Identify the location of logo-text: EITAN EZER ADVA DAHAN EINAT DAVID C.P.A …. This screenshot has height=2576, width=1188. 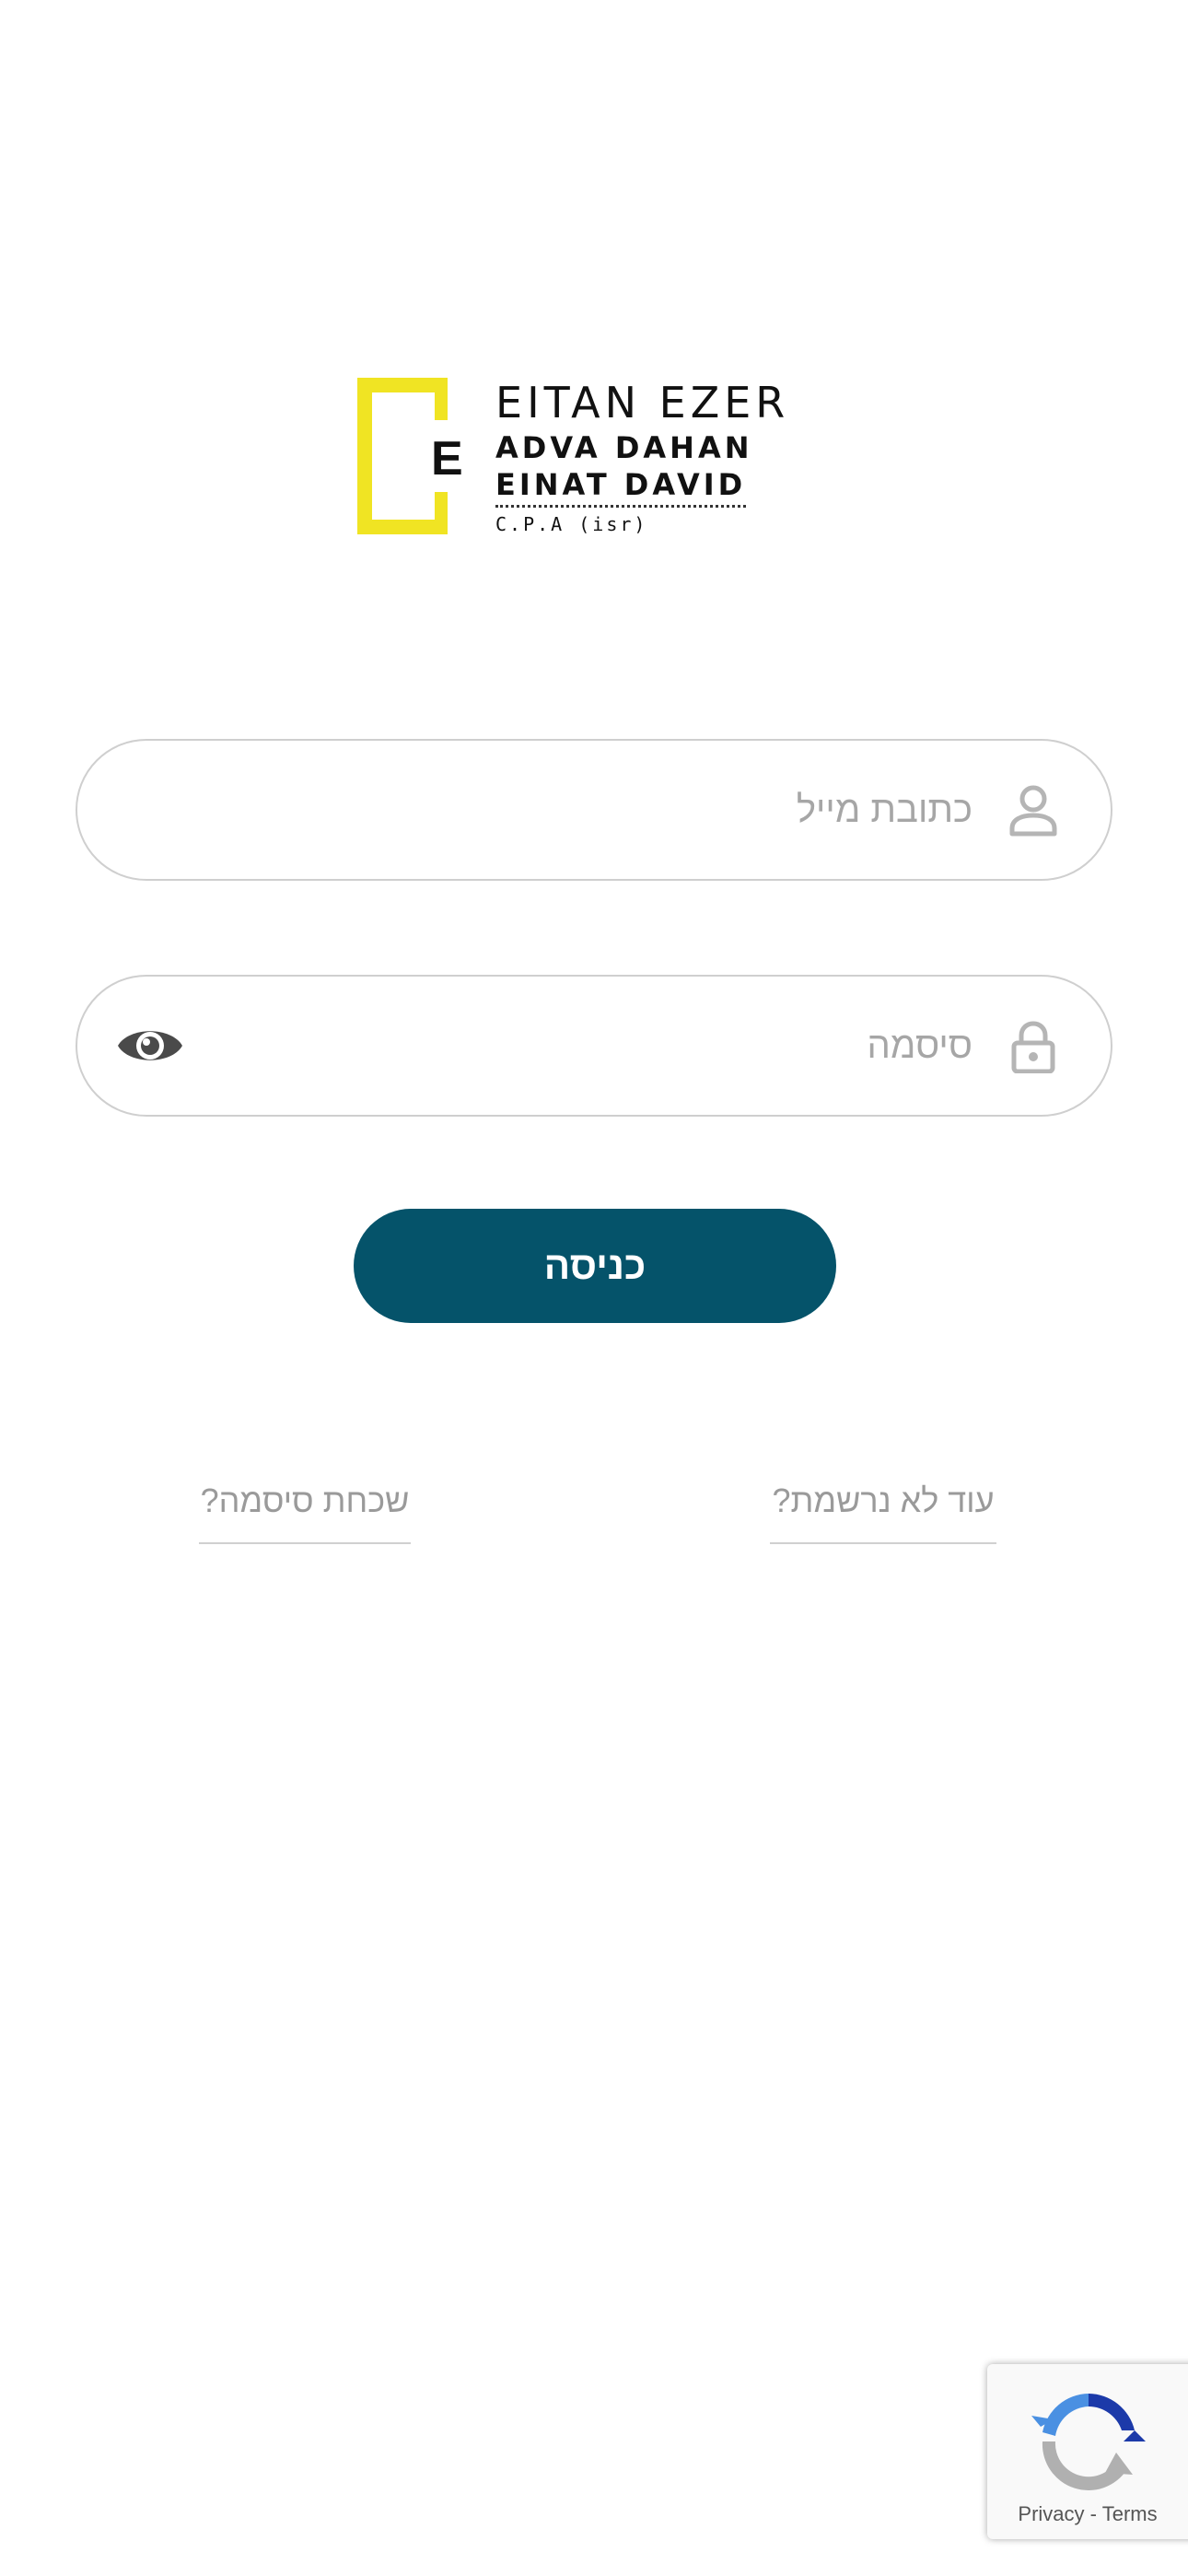
(670, 456).